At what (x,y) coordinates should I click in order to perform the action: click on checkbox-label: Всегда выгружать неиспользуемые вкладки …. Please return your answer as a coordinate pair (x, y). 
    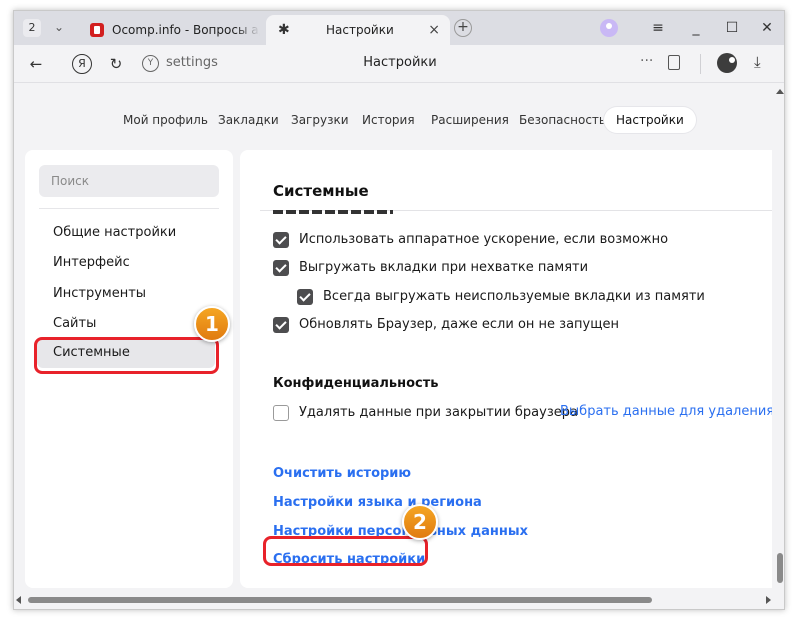
    Looking at the image, I should click on (514, 296).